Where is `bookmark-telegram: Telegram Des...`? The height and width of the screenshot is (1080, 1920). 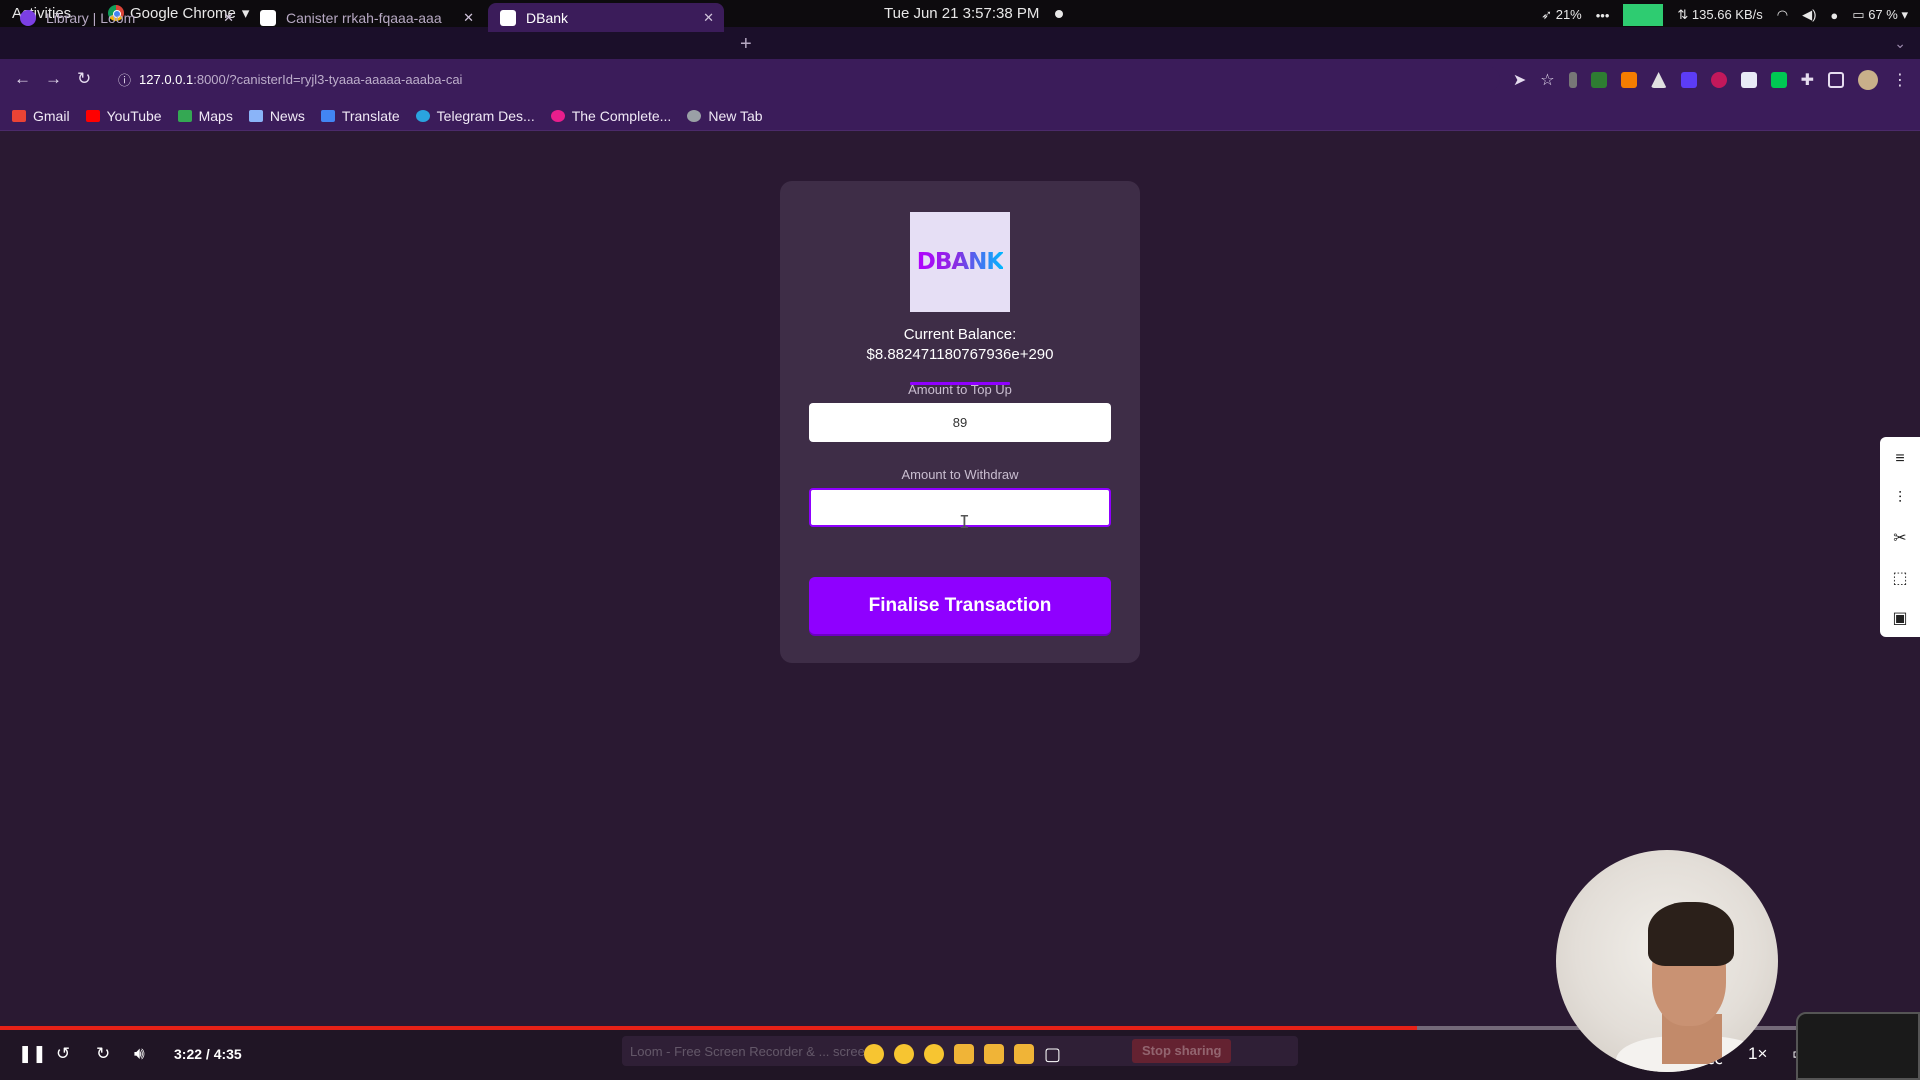 bookmark-telegram: Telegram Des... is located at coordinates (475, 116).